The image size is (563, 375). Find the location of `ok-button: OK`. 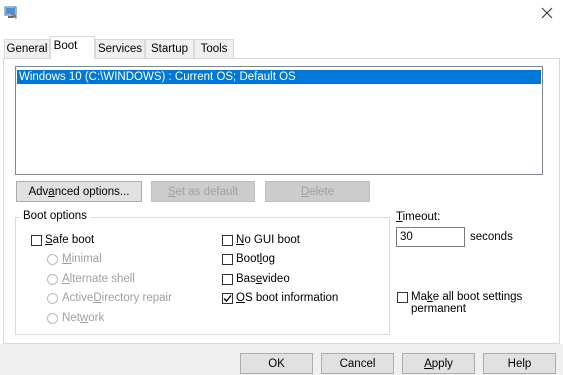

ok-button: OK is located at coordinates (276, 363).